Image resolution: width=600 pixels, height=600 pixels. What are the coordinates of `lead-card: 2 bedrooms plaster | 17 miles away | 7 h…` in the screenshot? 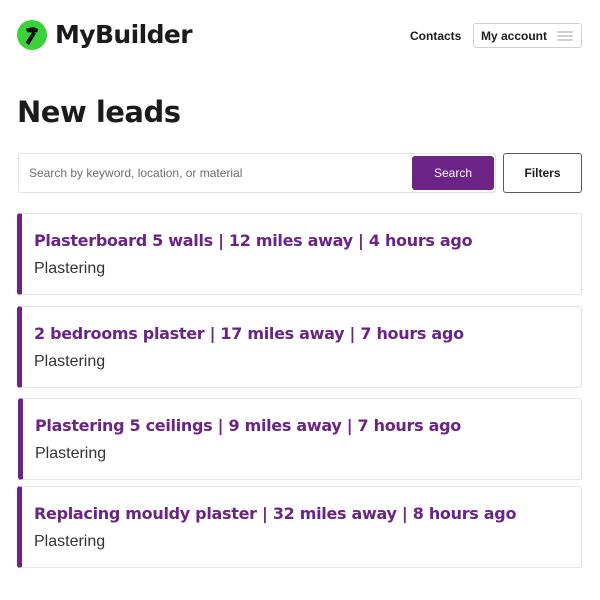 It's located at (299, 347).